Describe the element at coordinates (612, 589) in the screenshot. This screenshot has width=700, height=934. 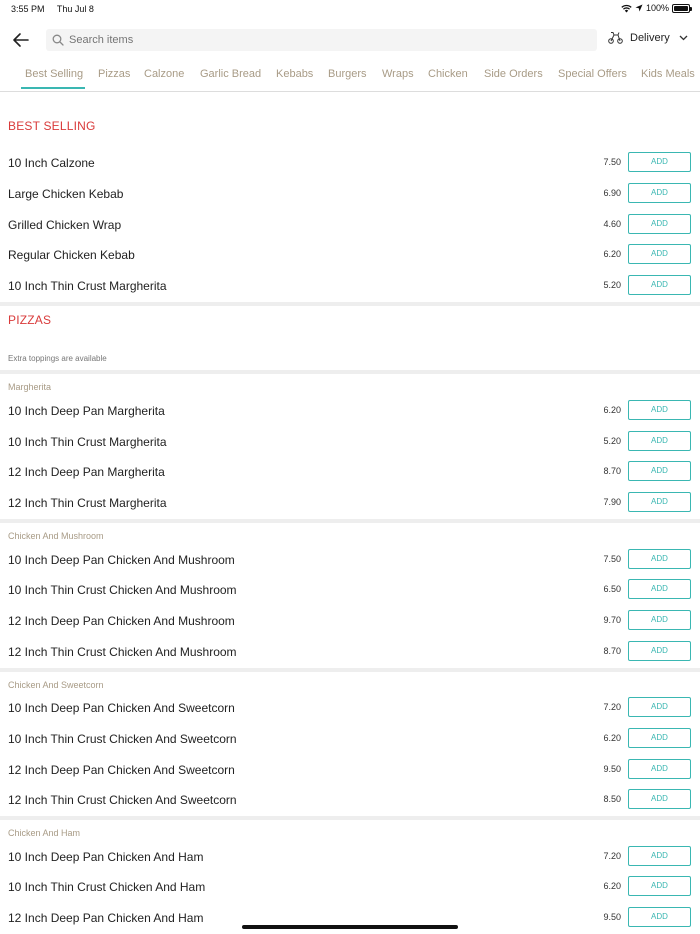
I see `item-price: 6.50` at that location.